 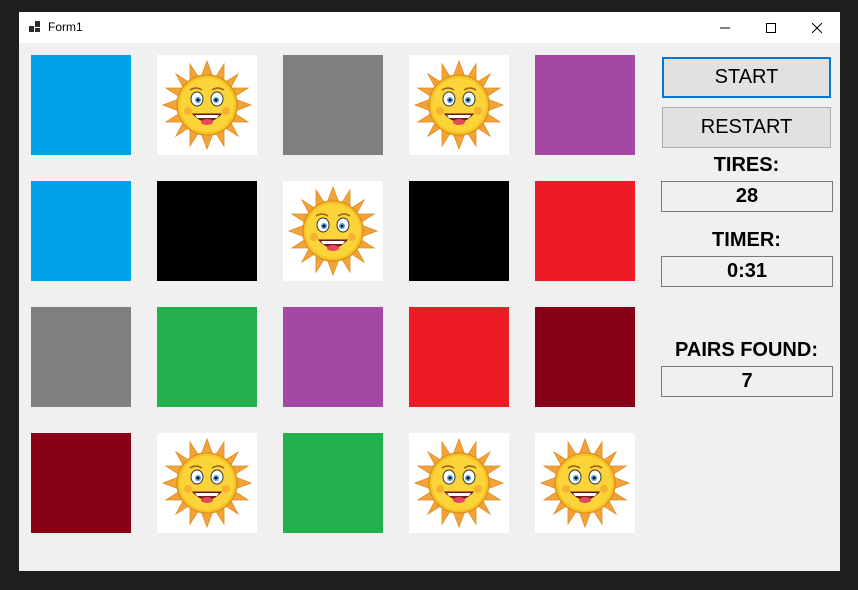 I want to click on minimize-button, so click(x=725, y=27).